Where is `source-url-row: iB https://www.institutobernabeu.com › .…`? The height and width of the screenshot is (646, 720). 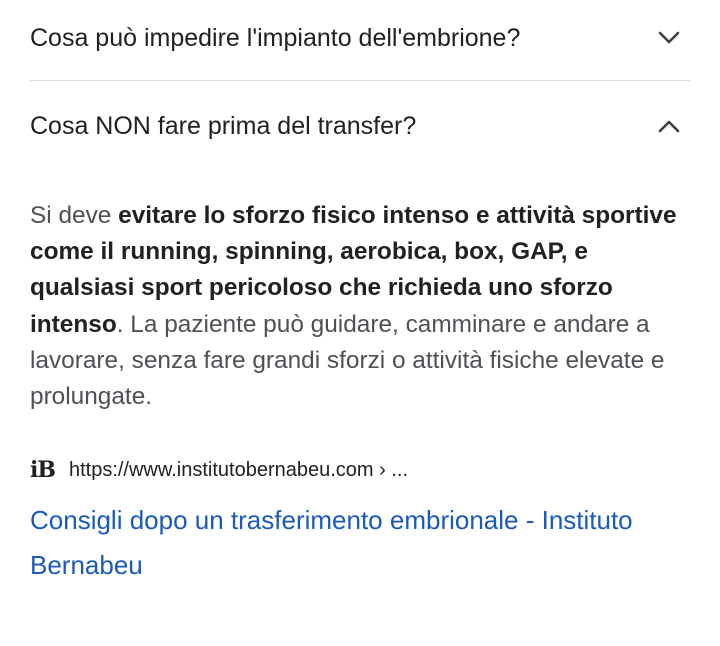
source-url-row: iB https://www.institutobernabeu.com › .… is located at coordinates (219, 470).